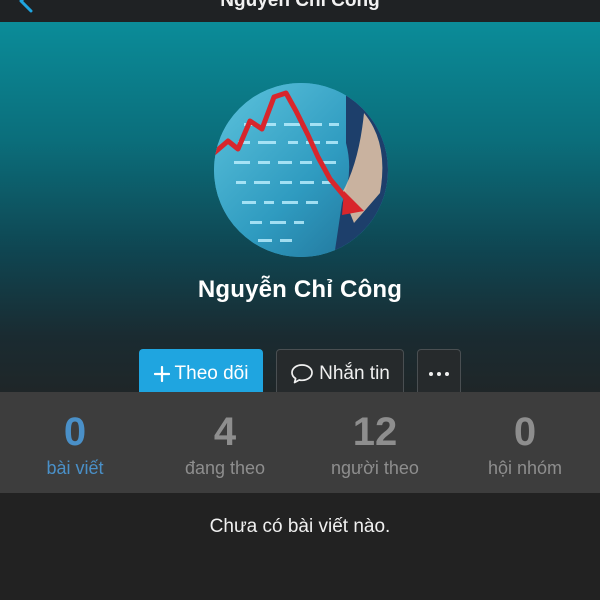 This screenshot has width=600, height=600. What do you see at coordinates (525, 468) in the screenshot?
I see `stat-label: hội nhóm` at bounding box center [525, 468].